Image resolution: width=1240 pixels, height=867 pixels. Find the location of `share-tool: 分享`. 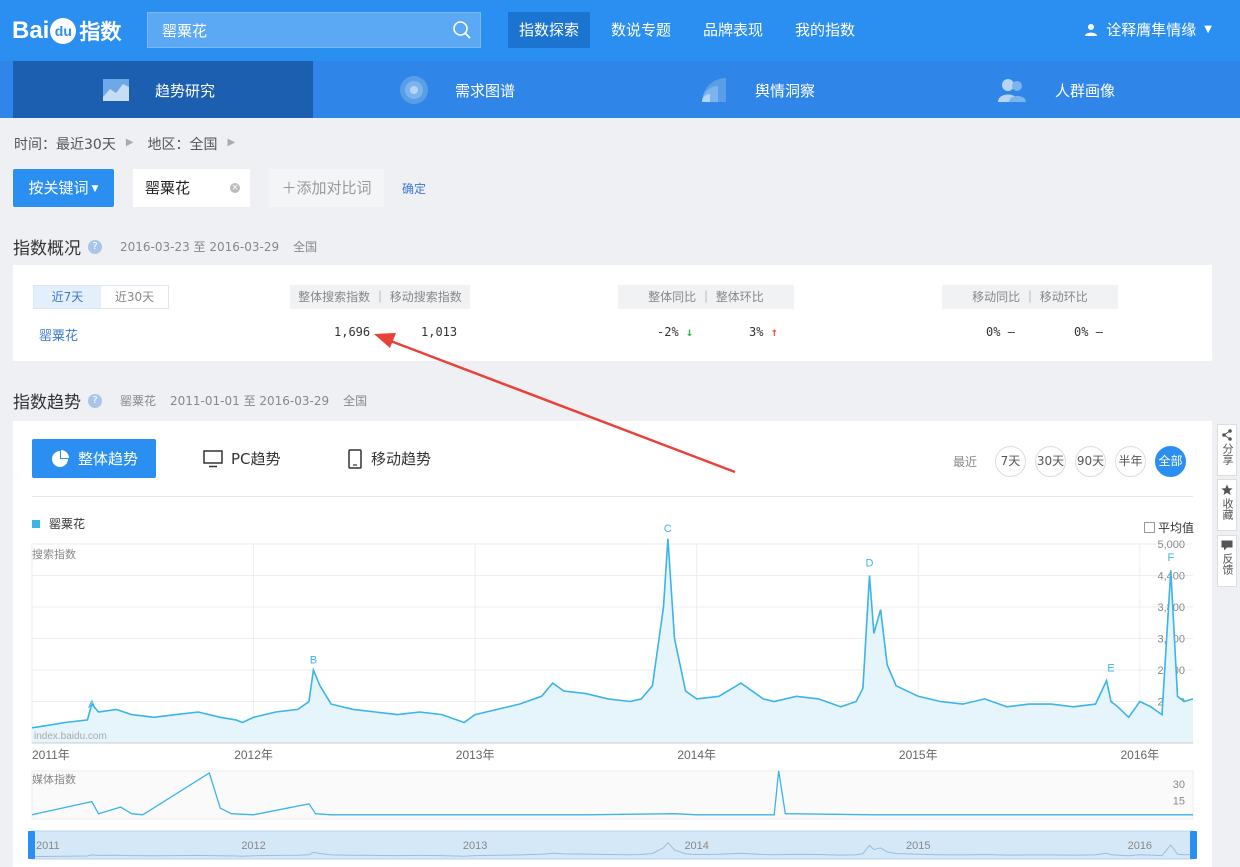

share-tool: 分享 is located at coordinates (1227, 450).